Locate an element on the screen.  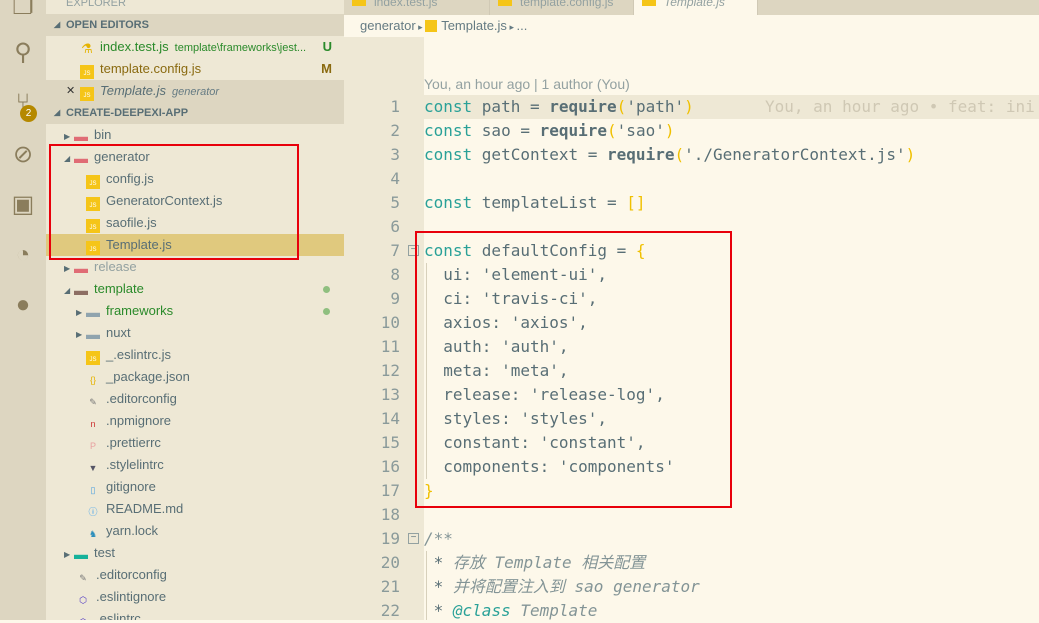
breadcrumb-item: Template.js is located at coordinates (474, 25).